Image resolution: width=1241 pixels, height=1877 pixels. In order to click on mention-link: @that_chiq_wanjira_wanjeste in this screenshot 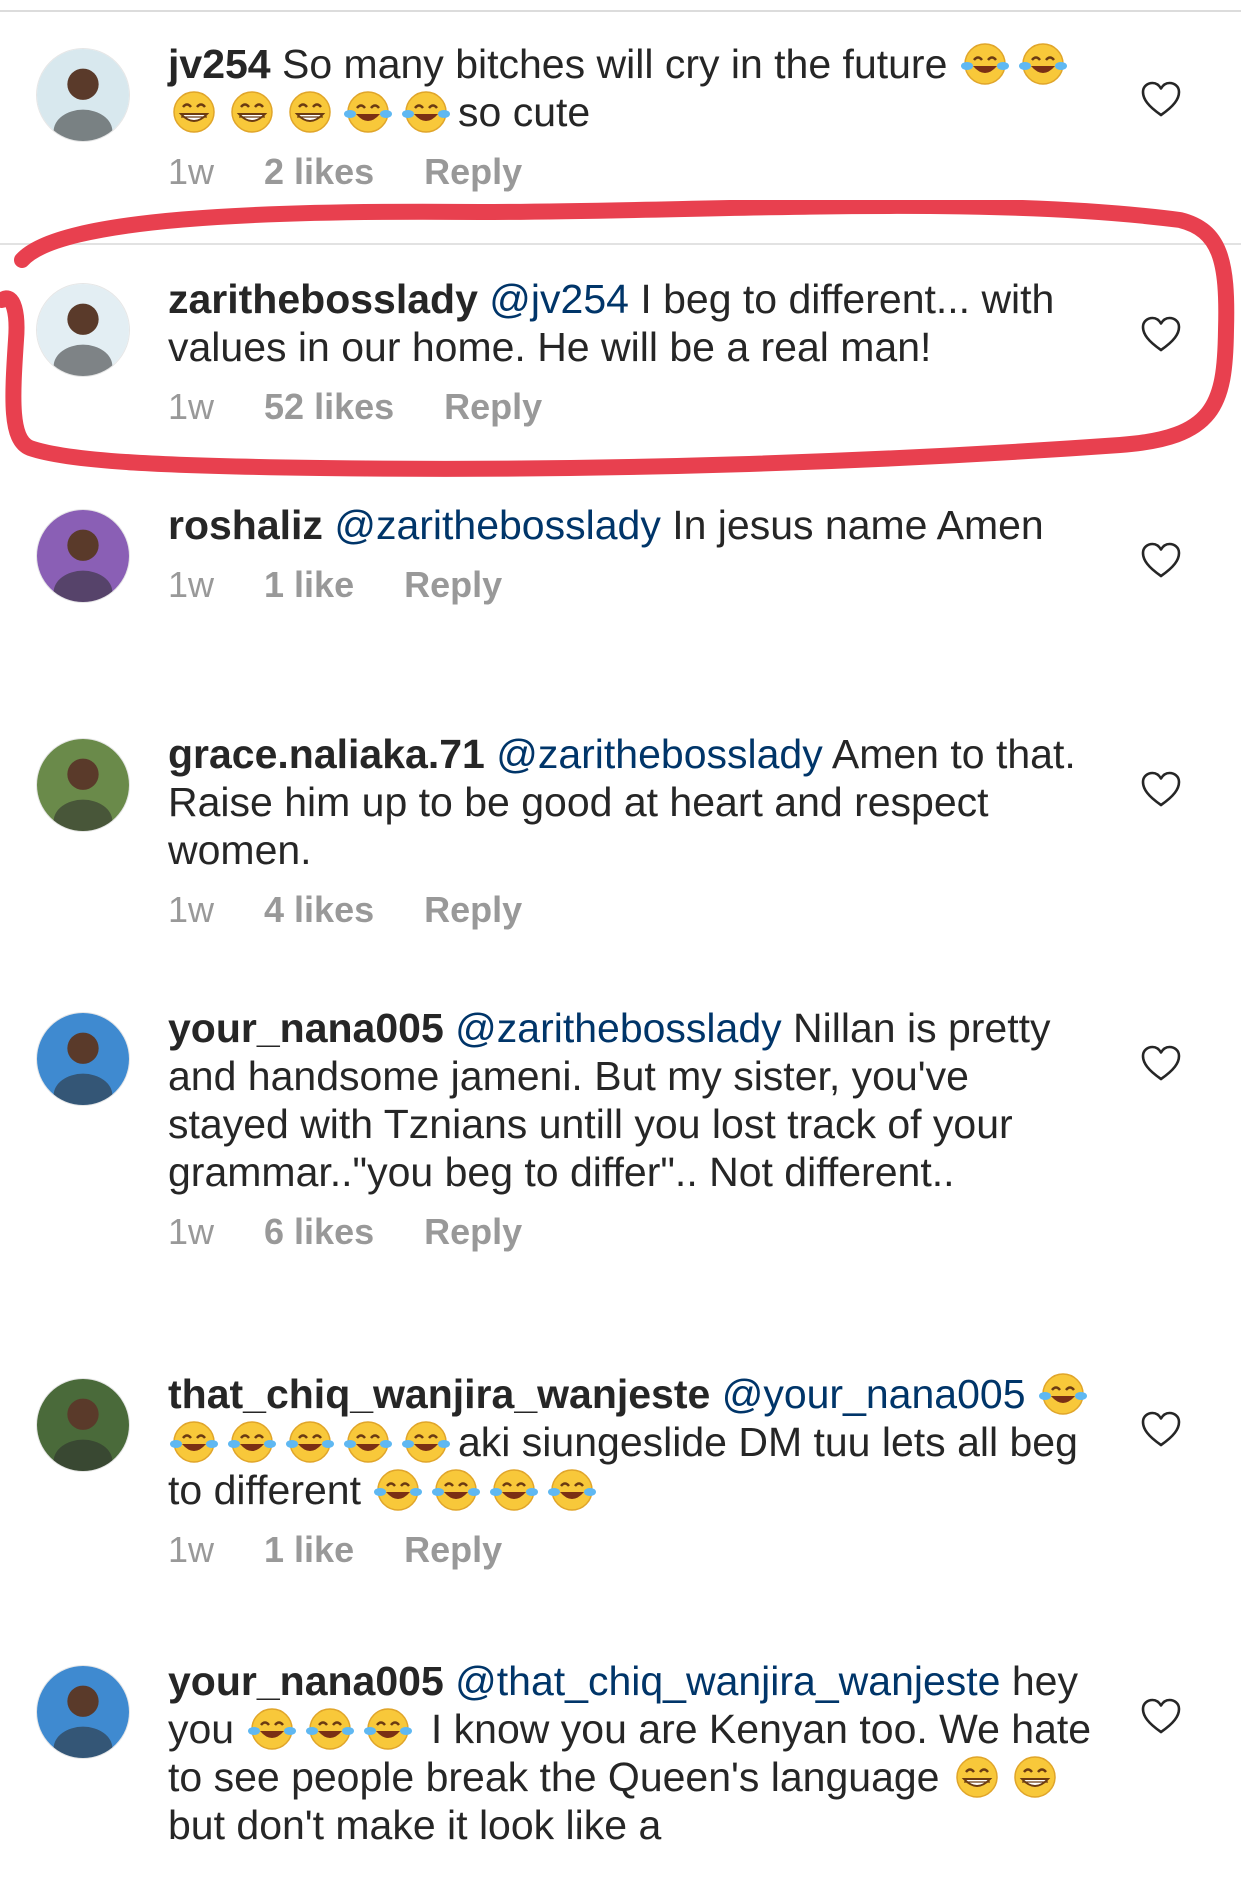, I will do `click(722, 1681)`.